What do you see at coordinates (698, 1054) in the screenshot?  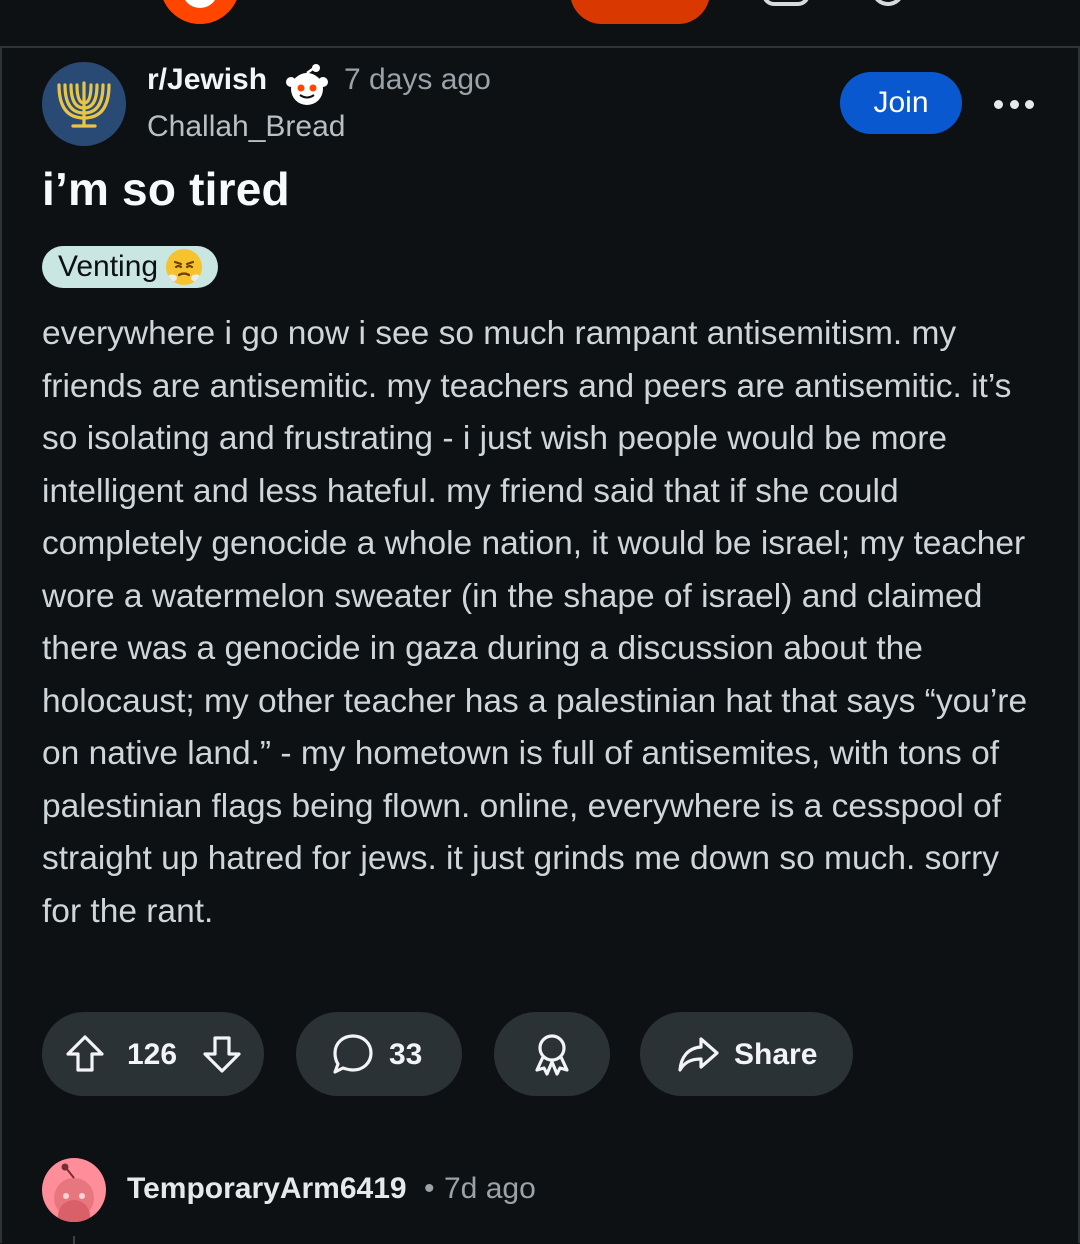 I see `share-arrow-icon` at bounding box center [698, 1054].